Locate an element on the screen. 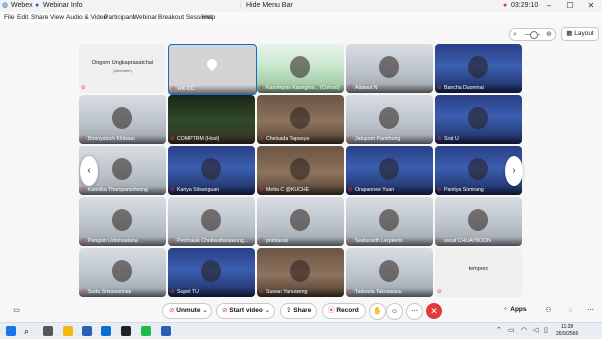 The height and width of the screenshot is (339, 602). participant-tile: ⊘ Kasornpas Kaungina... (Cohost) is located at coordinates (300, 68).